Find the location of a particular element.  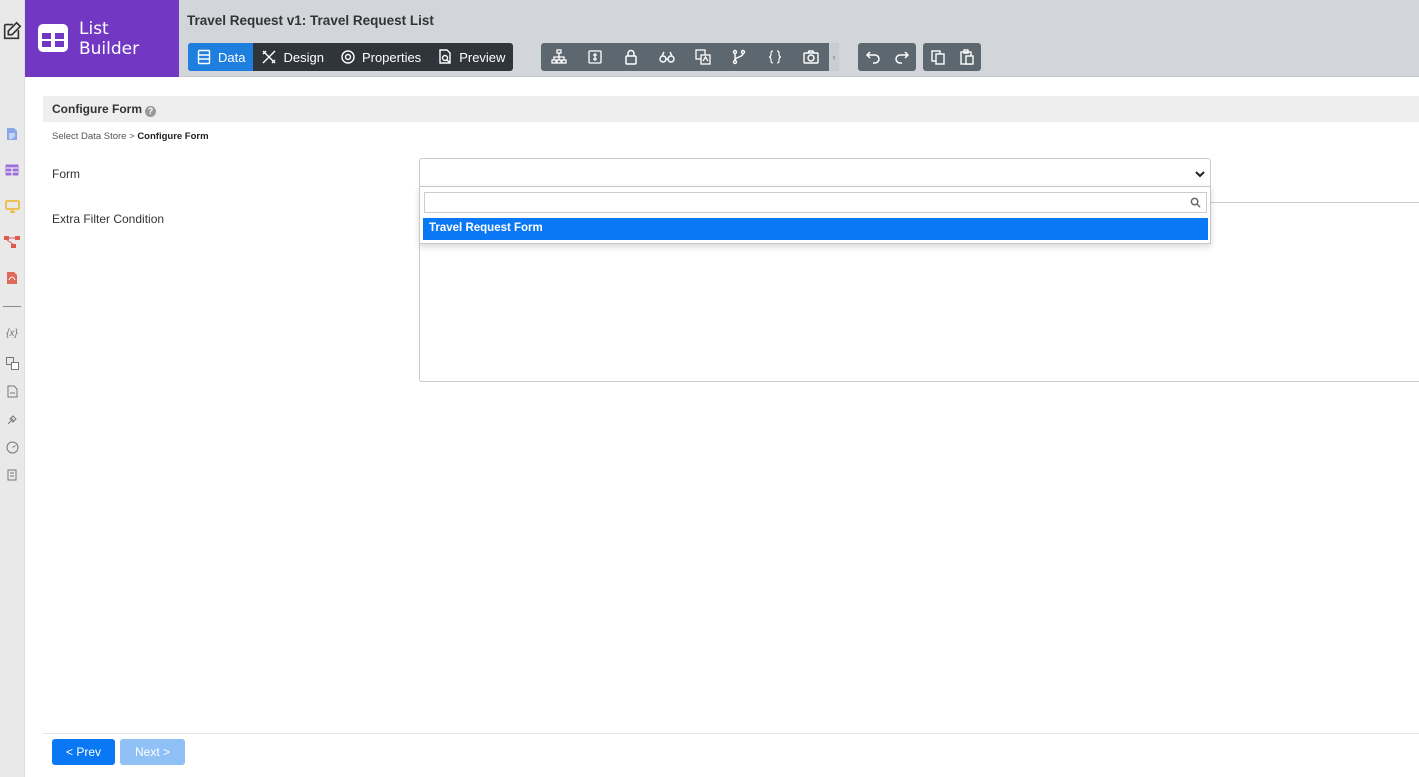

tab-design: Design is located at coordinates (292, 57).